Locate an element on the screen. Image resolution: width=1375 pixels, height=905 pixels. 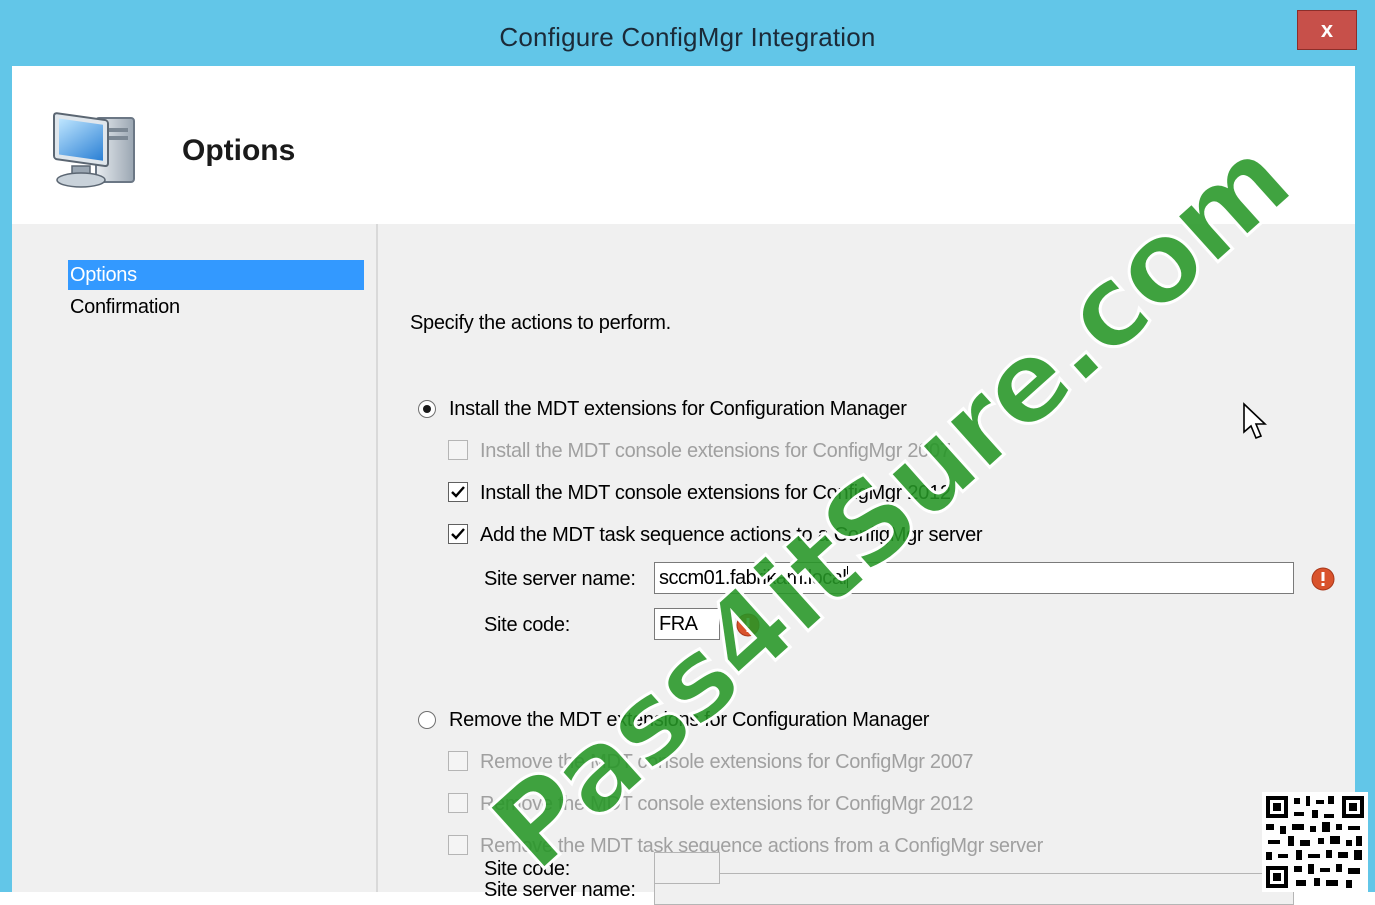
remove-radio is located at coordinates (427, 720).